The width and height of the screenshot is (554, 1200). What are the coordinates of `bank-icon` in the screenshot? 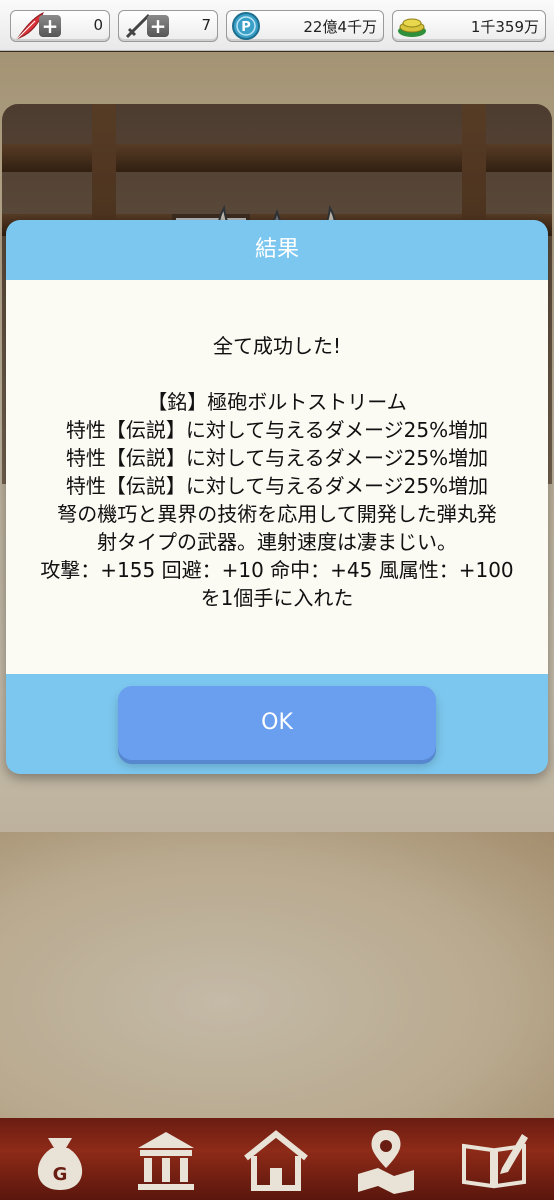 It's located at (166, 1161).